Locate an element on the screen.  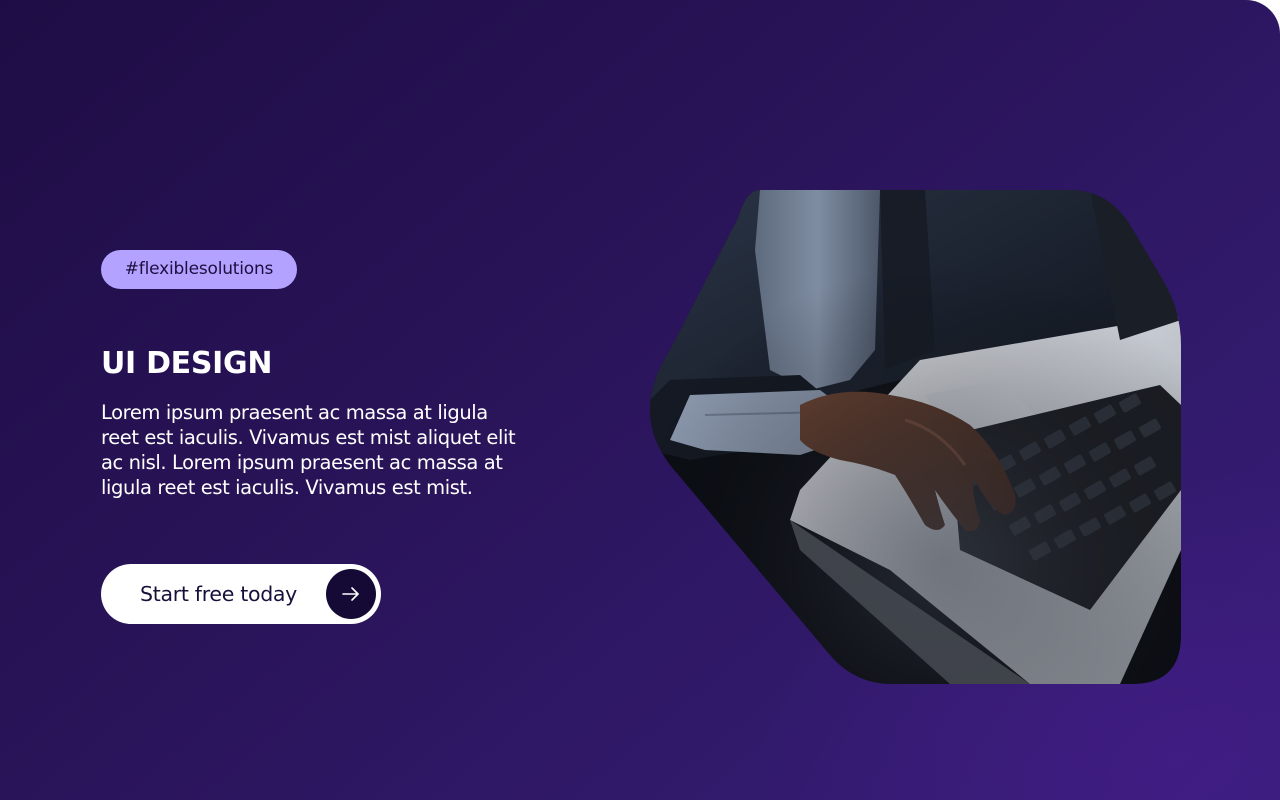
start-free-button: Start free today is located at coordinates (241, 594).